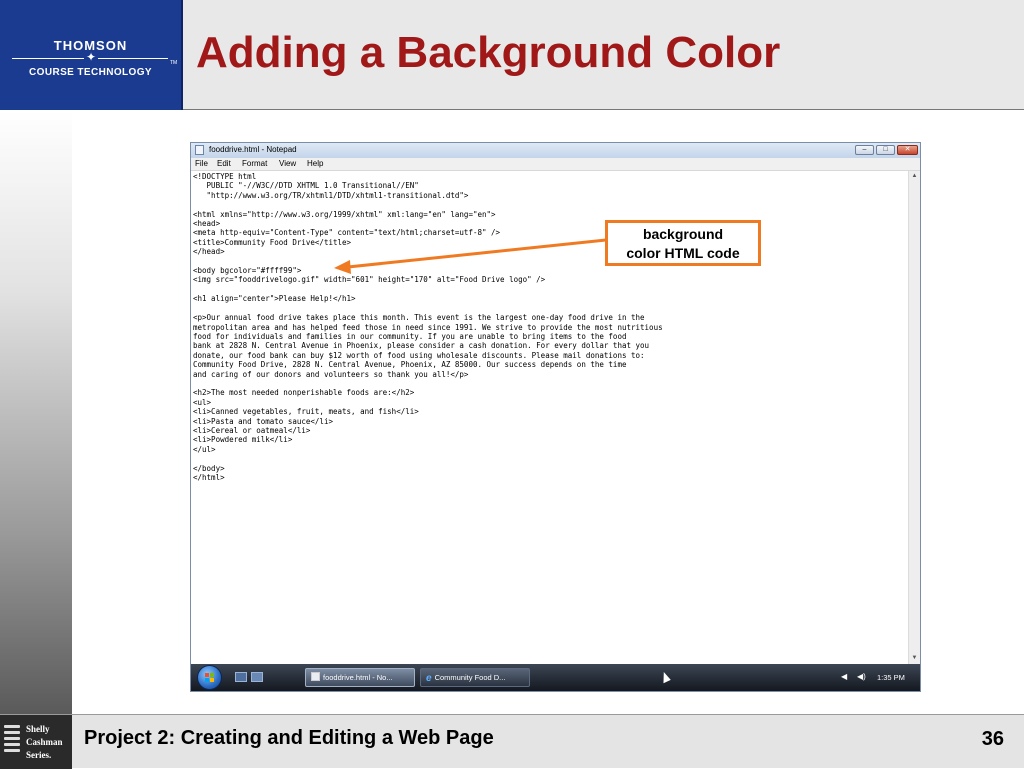 The height and width of the screenshot is (769, 1024). What do you see at coordinates (287, 163) in the screenshot?
I see `menu-view: View` at bounding box center [287, 163].